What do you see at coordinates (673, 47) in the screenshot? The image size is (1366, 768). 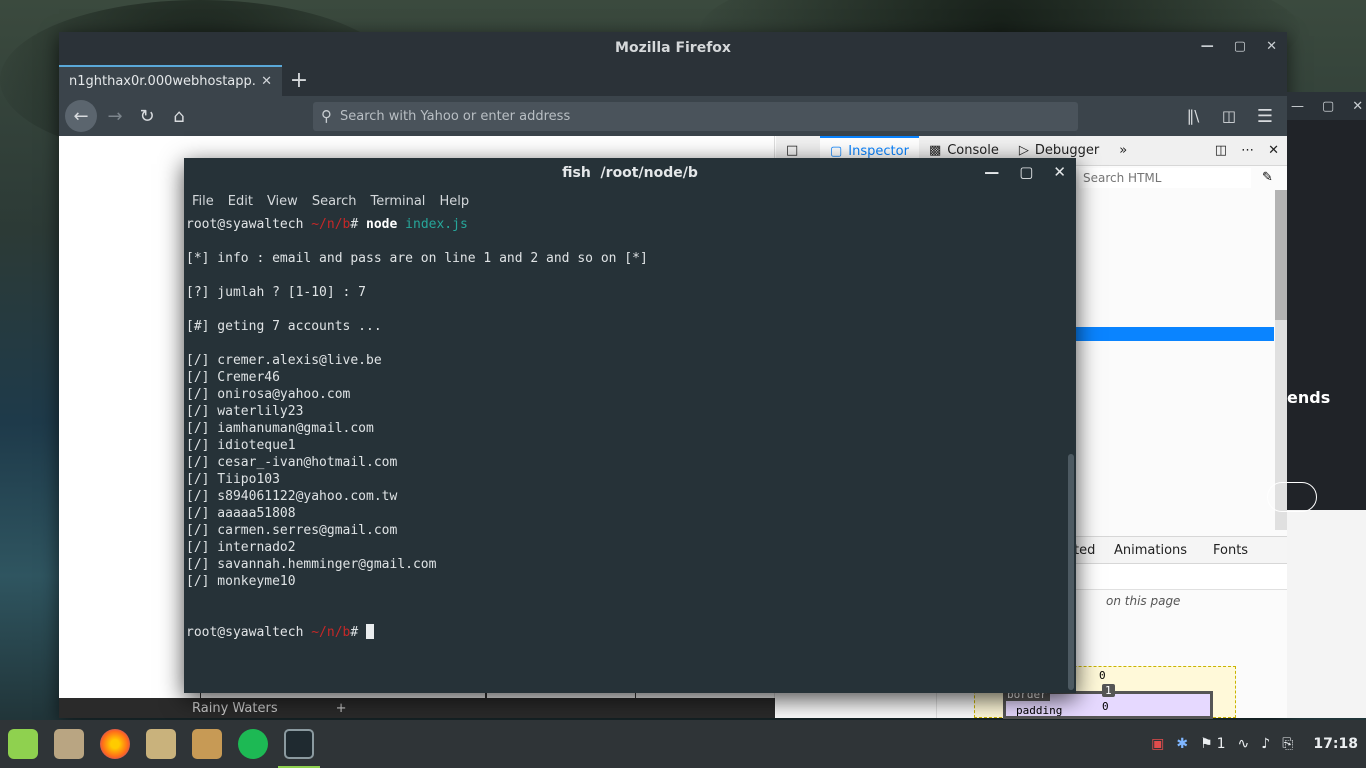 I see `firefox-titlebar: Mozilla Firefox — ▢ ✕` at bounding box center [673, 47].